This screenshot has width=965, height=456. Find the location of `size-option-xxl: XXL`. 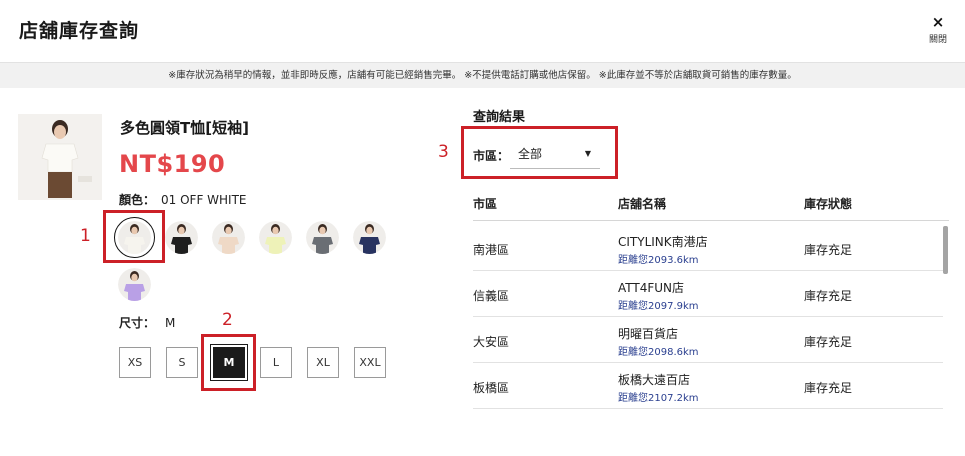

size-option-xxl: XXL is located at coordinates (370, 362).